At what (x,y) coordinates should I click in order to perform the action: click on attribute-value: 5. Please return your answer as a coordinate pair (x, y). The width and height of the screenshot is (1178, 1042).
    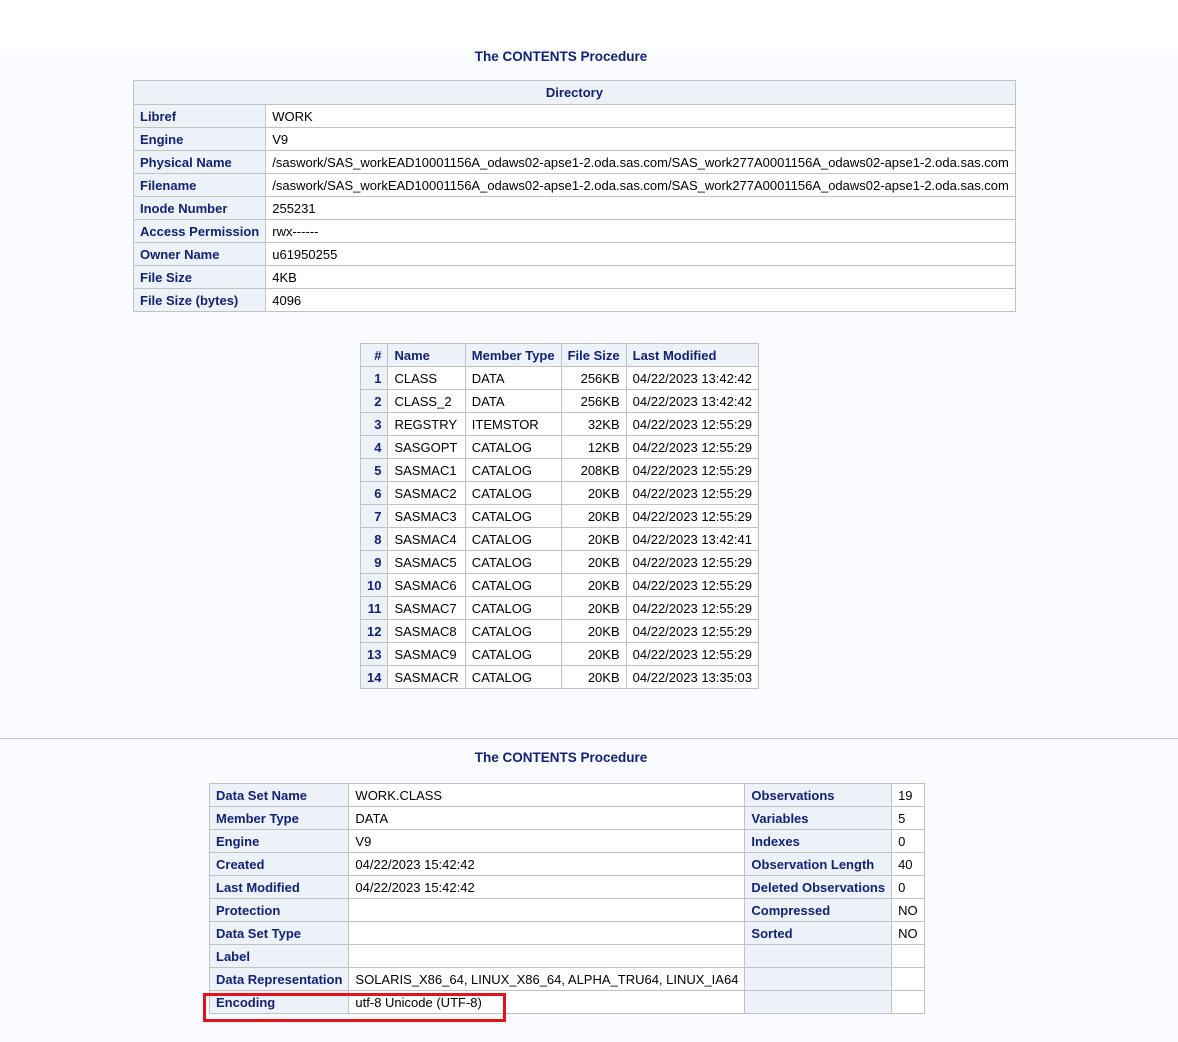
    Looking at the image, I should click on (908, 818).